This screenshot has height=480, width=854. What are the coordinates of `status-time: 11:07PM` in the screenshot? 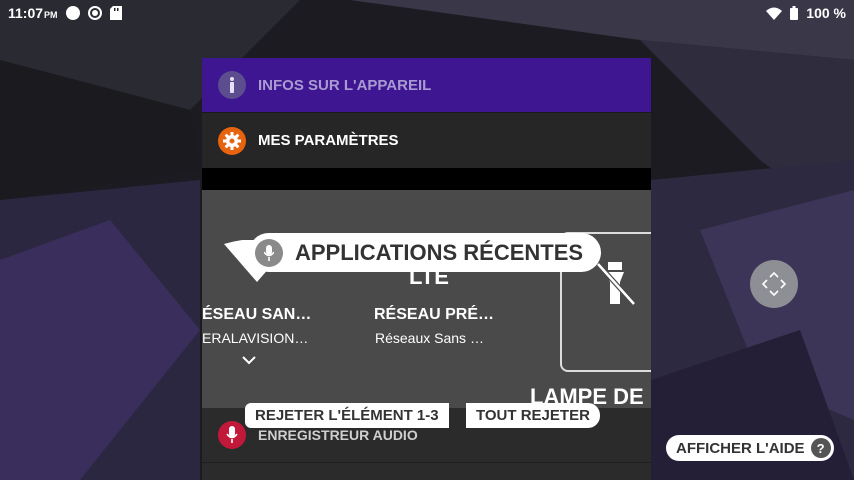 It's located at (33, 13).